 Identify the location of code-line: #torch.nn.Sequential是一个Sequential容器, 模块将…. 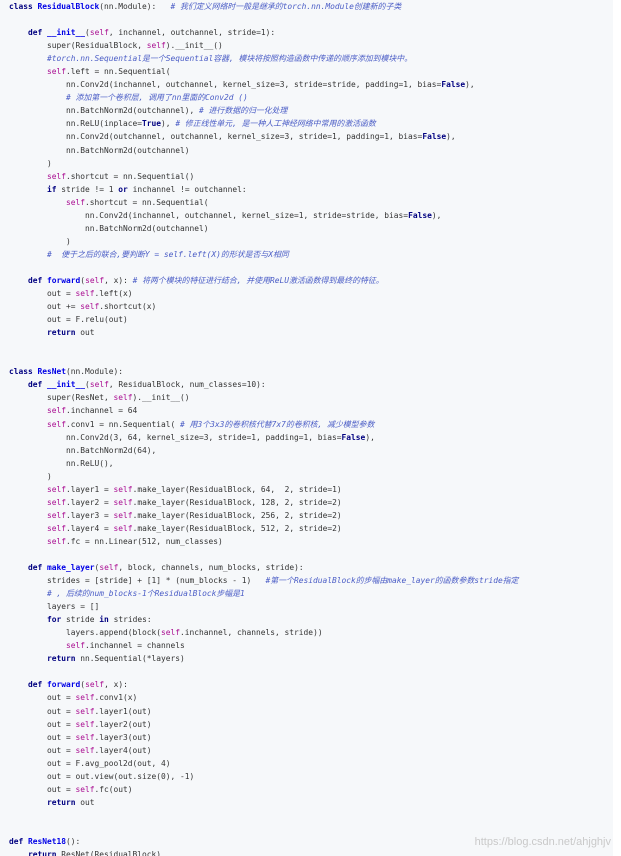
(311, 58).